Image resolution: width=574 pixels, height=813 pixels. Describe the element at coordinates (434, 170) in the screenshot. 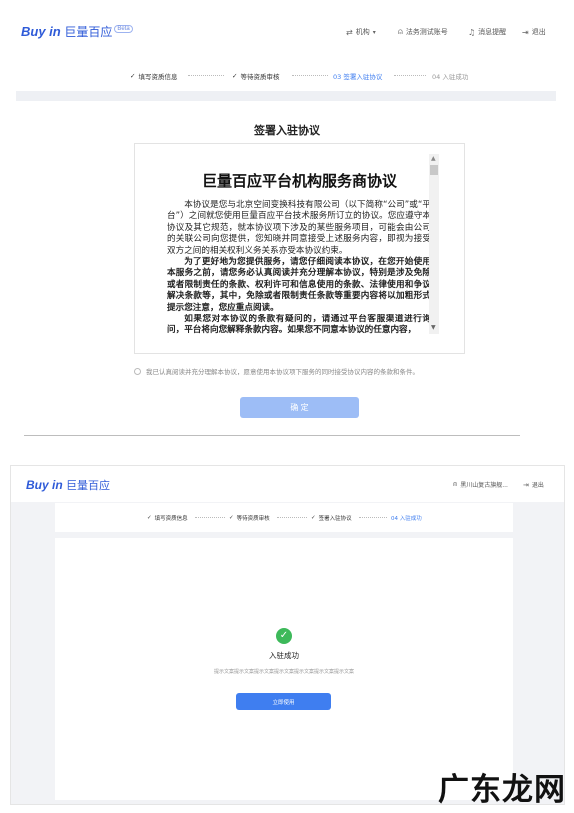

I see `scrollbar-thumb` at that location.